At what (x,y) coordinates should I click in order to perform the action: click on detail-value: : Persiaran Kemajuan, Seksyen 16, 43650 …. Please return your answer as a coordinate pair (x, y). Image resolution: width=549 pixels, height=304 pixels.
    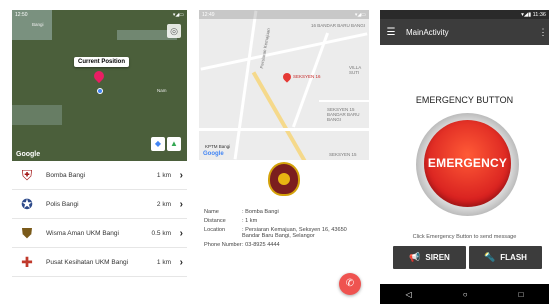
    Looking at the image, I should click on (294, 233).